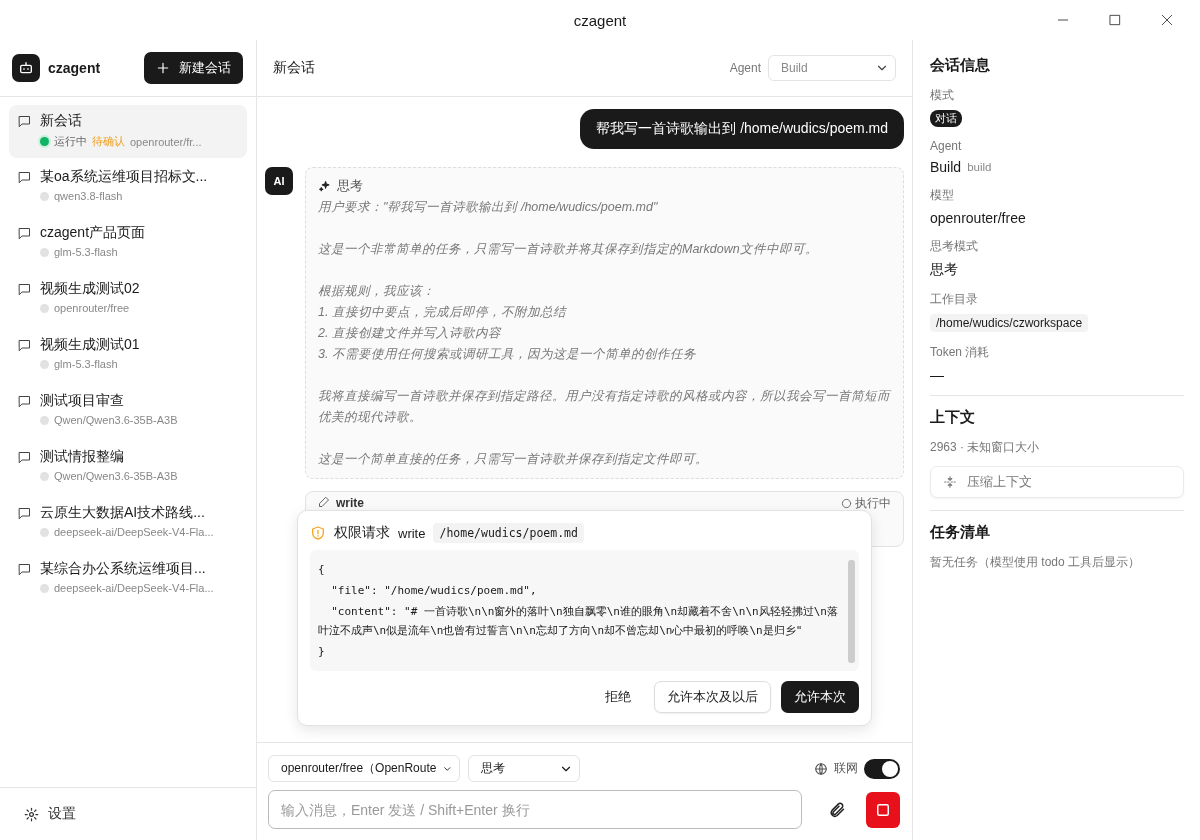 Image resolution: width=1200 pixels, height=840 pixels. Describe the element at coordinates (322, 570) in the screenshot. I see `code-line: {` at that location.